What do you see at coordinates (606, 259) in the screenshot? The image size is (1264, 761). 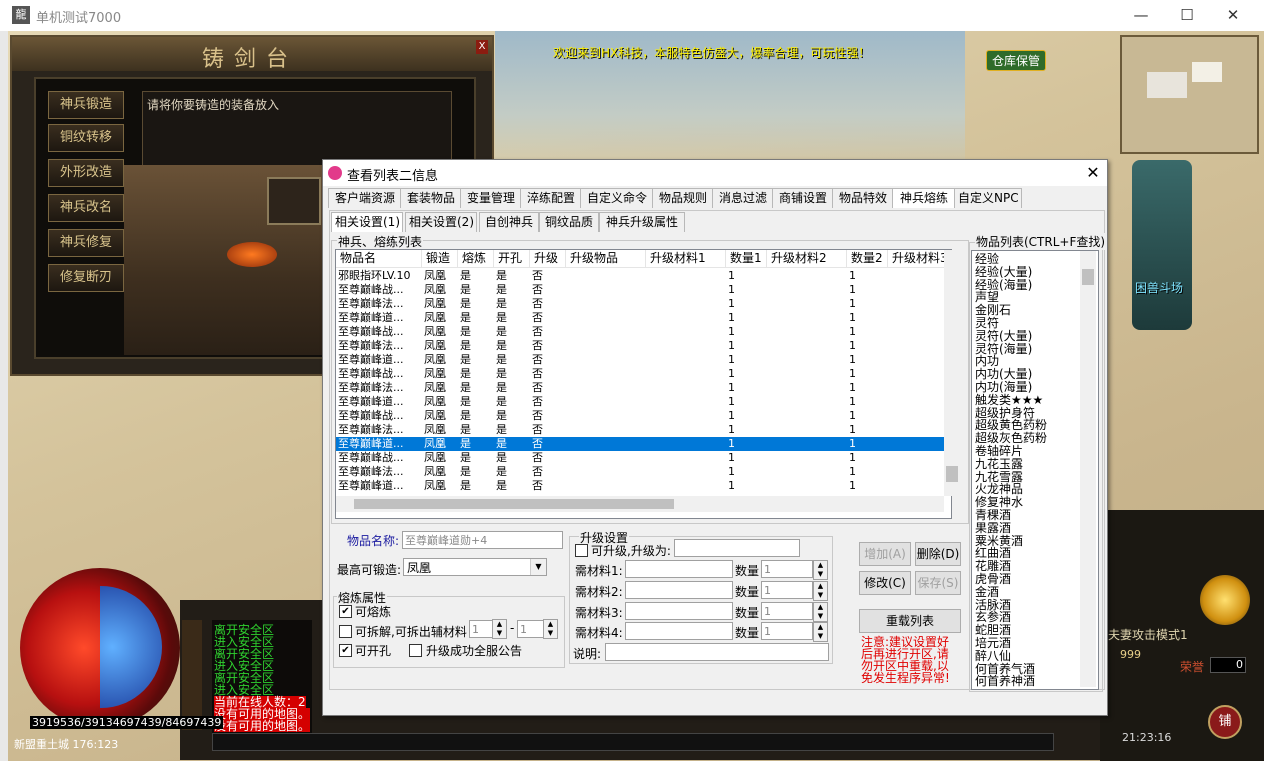 I see `column-header: 升级物品` at bounding box center [606, 259].